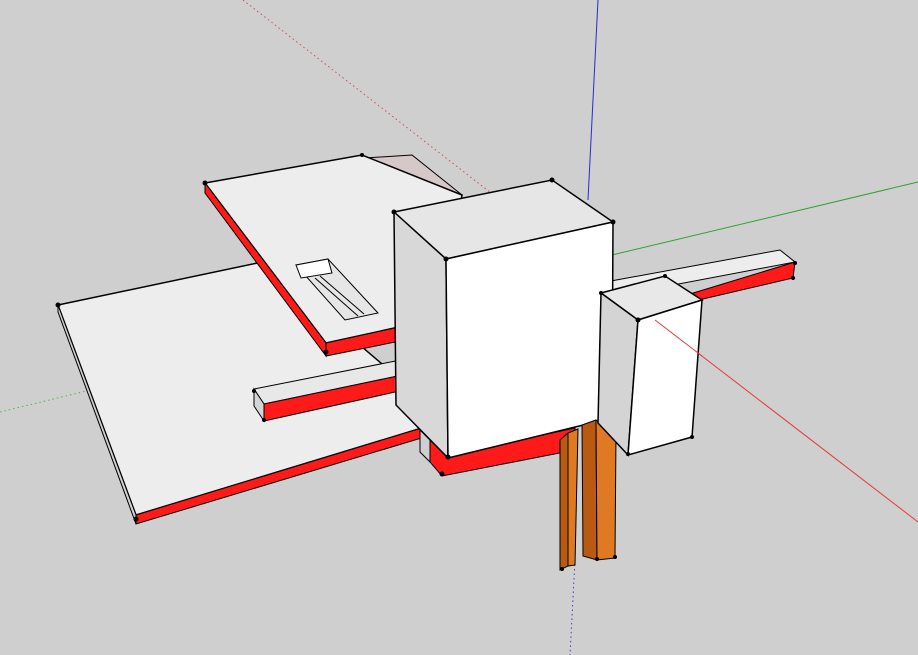  Describe the element at coordinates (599, 490) in the screenshot. I see `right-wood-post` at that location.